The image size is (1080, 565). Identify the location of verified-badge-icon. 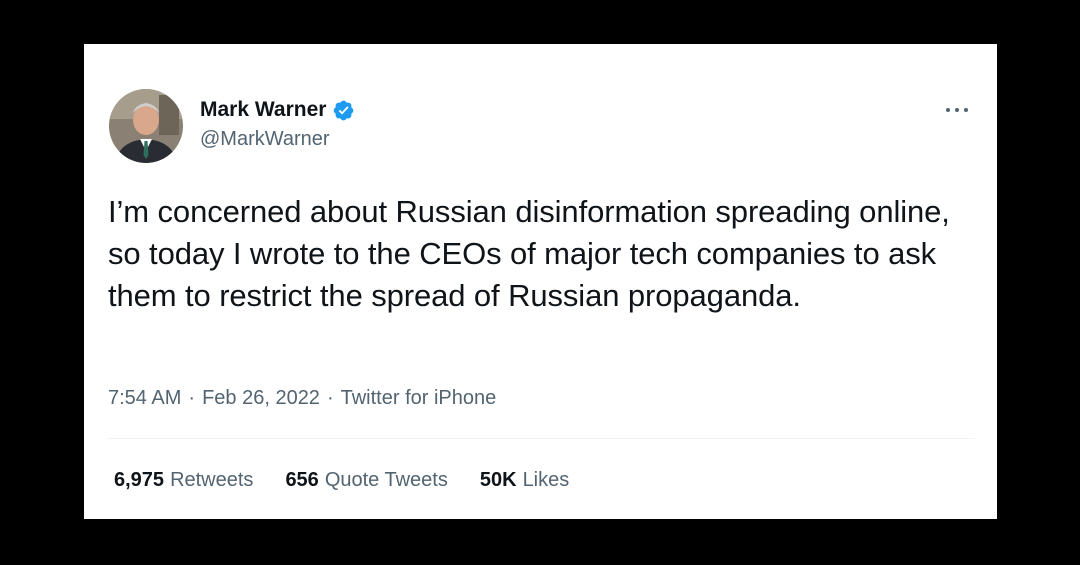
(343, 110).